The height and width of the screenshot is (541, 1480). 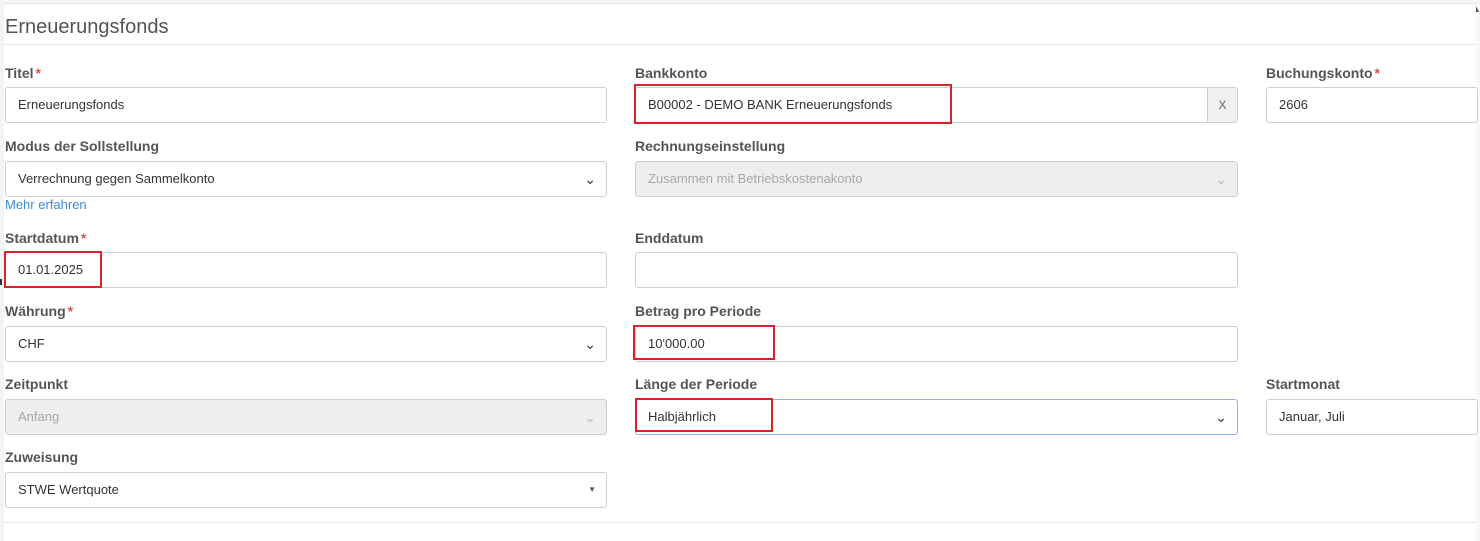 What do you see at coordinates (42, 238) in the screenshot?
I see `startdatum-label-text: Startdatum` at bounding box center [42, 238].